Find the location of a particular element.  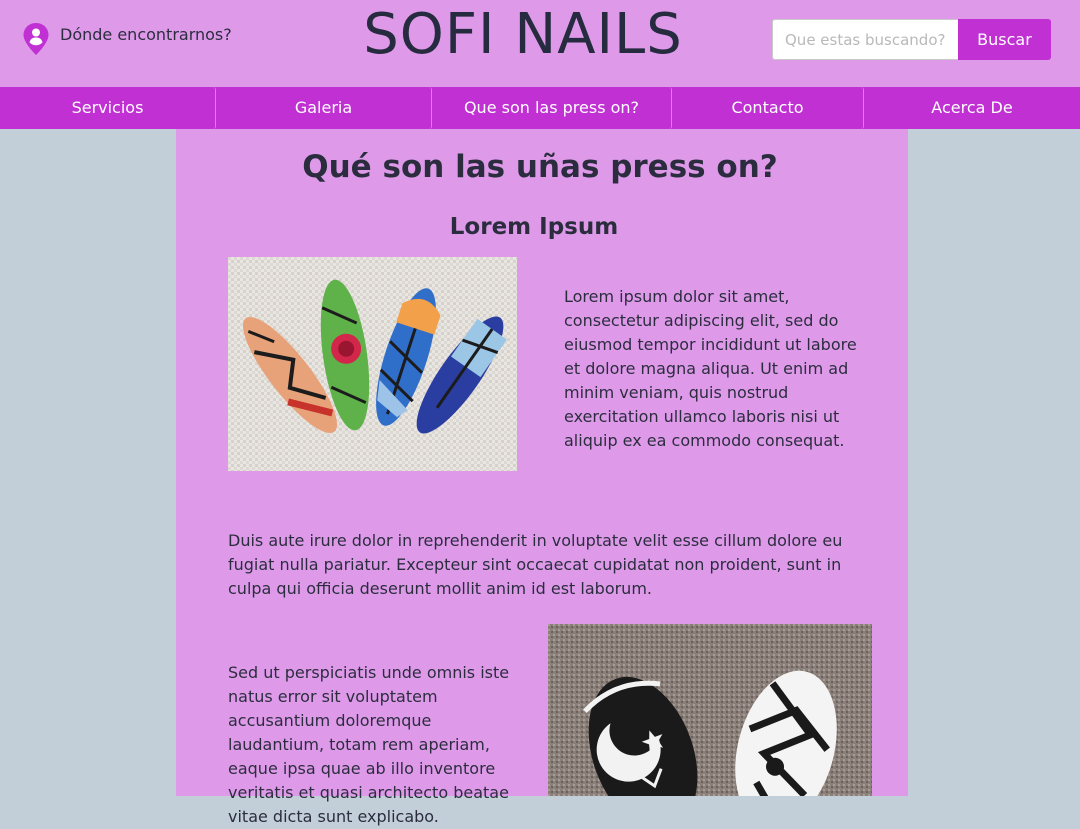

press-on-nails-black-white-image is located at coordinates (710, 710).